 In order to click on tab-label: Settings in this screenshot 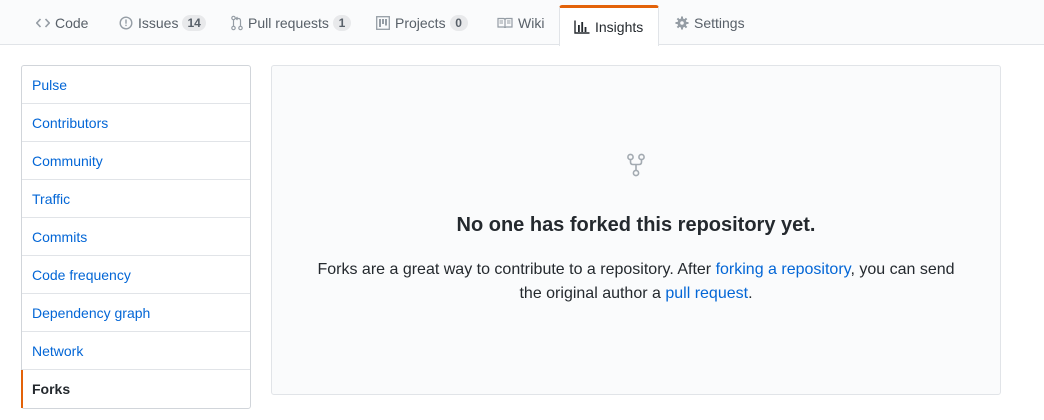, I will do `click(719, 22)`.